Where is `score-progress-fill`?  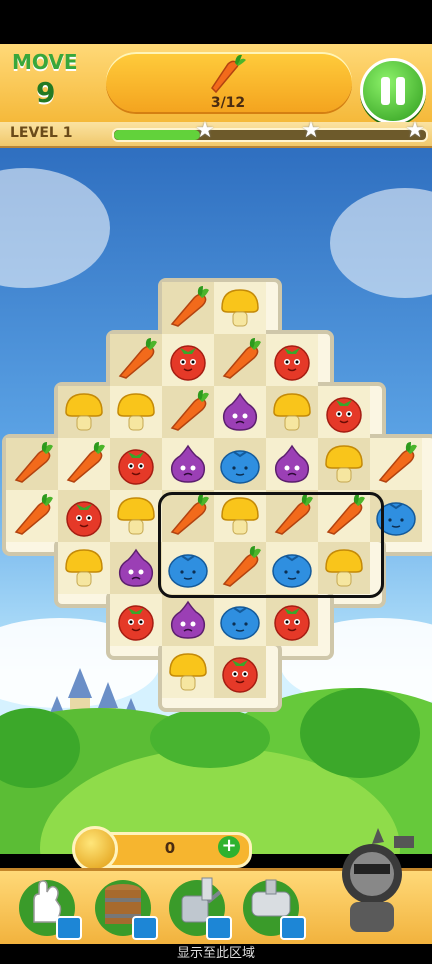 score-progress-fill is located at coordinates (157, 135).